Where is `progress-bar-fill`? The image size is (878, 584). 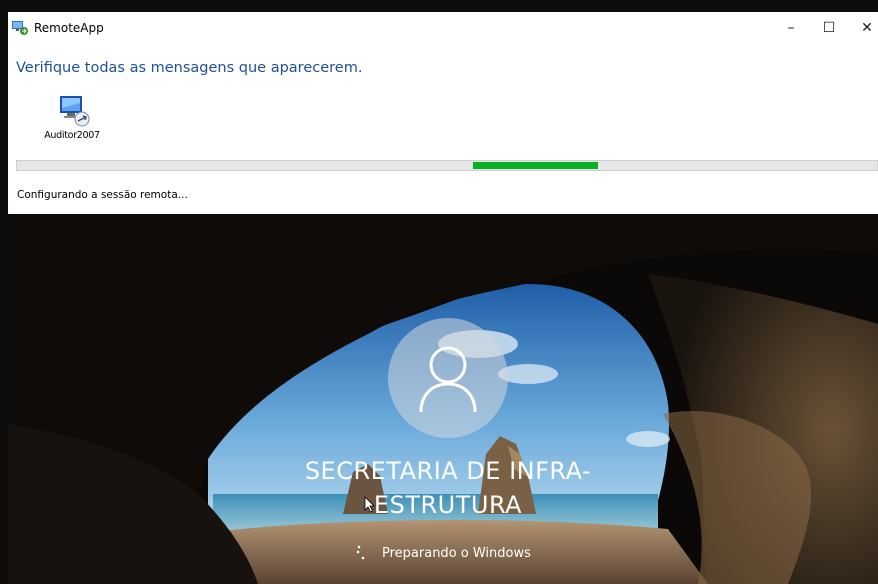
progress-bar-fill is located at coordinates (535, 165).